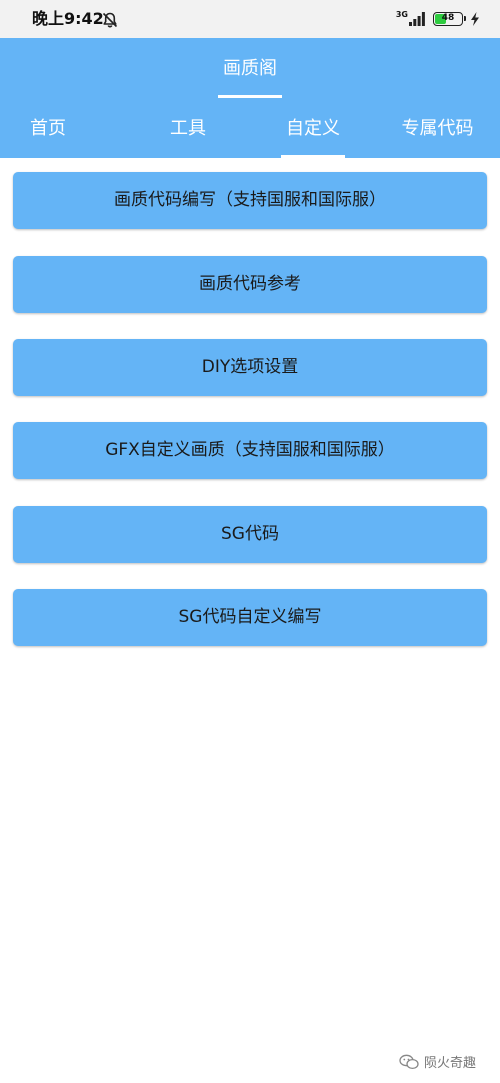 The height and width of the screenshot is (1083, 500). Describe the element at coordinates (401, 14) in the screenshot. I see `network-type: 3G` at that location.